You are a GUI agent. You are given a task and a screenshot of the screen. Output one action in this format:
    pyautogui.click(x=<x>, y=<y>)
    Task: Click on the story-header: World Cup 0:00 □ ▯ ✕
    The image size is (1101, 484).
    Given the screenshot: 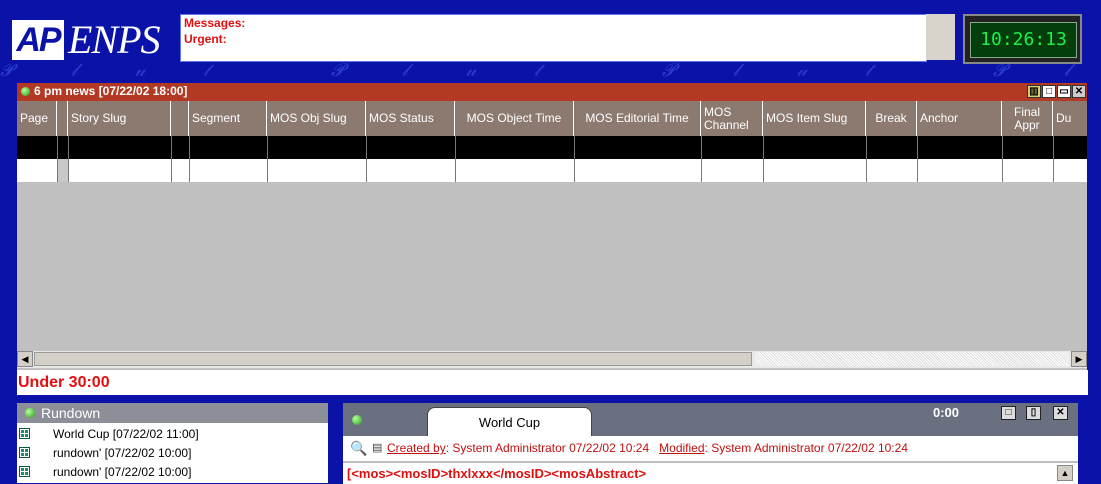 What is the action you would take?
    pyautogui.click(x=710, y=419)
    